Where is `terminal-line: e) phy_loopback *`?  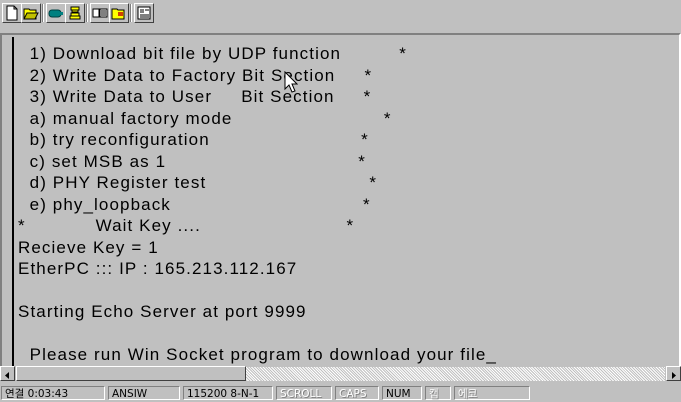 terminal-line: e) phy_loopback * is located at coordinates (194, 204).